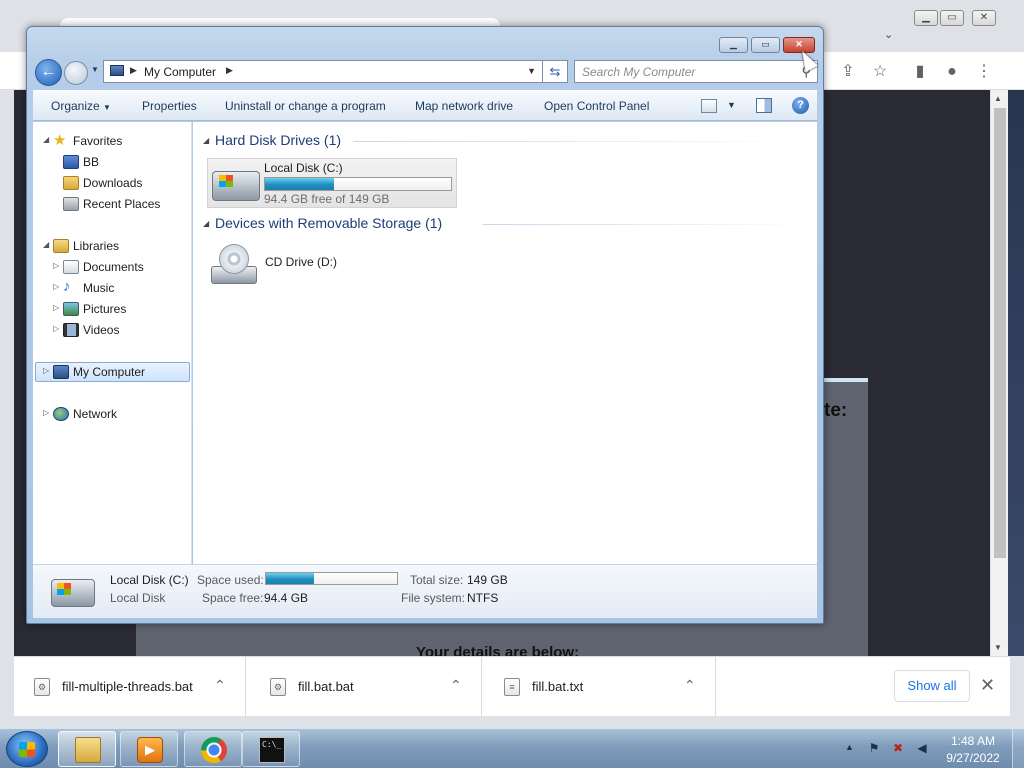  I want to click on download-item: ⚙ fill-multiple-threads.bat ⌃, so click(130, 687).